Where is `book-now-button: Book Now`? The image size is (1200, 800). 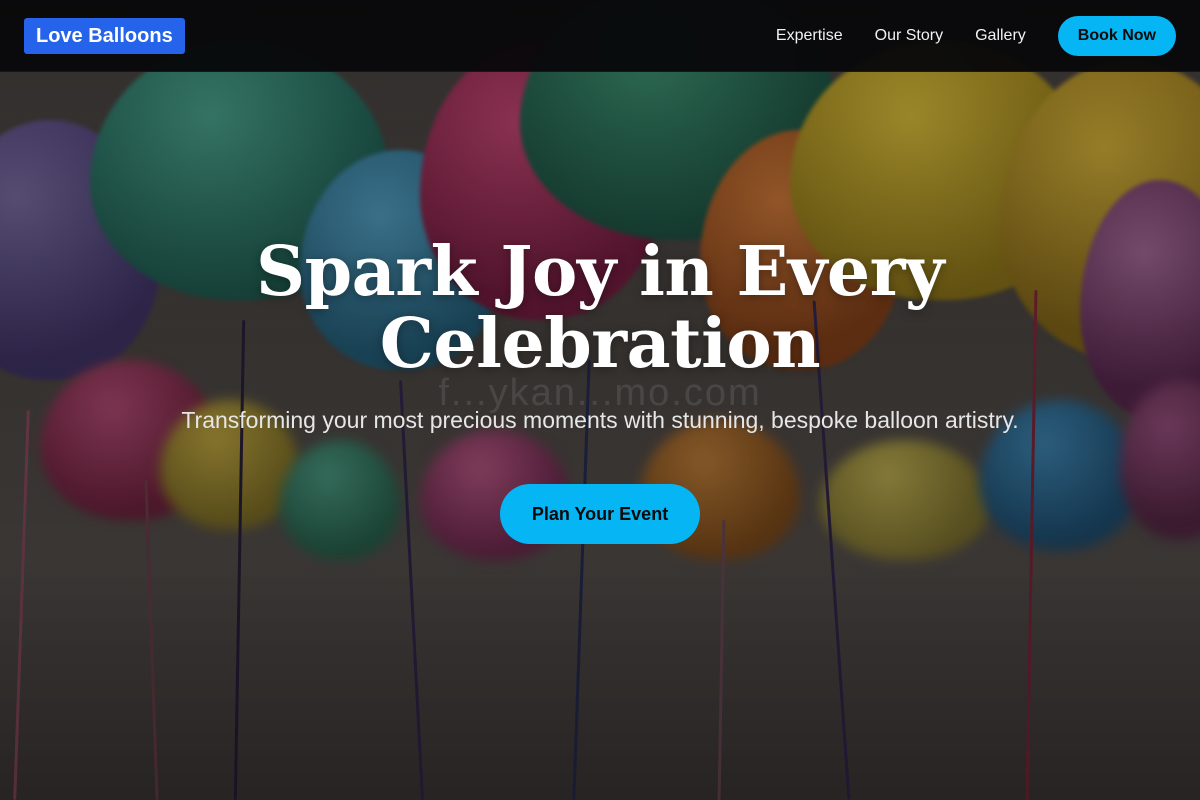
book-now-button: Book Now is located at coordinates (1116, 36).